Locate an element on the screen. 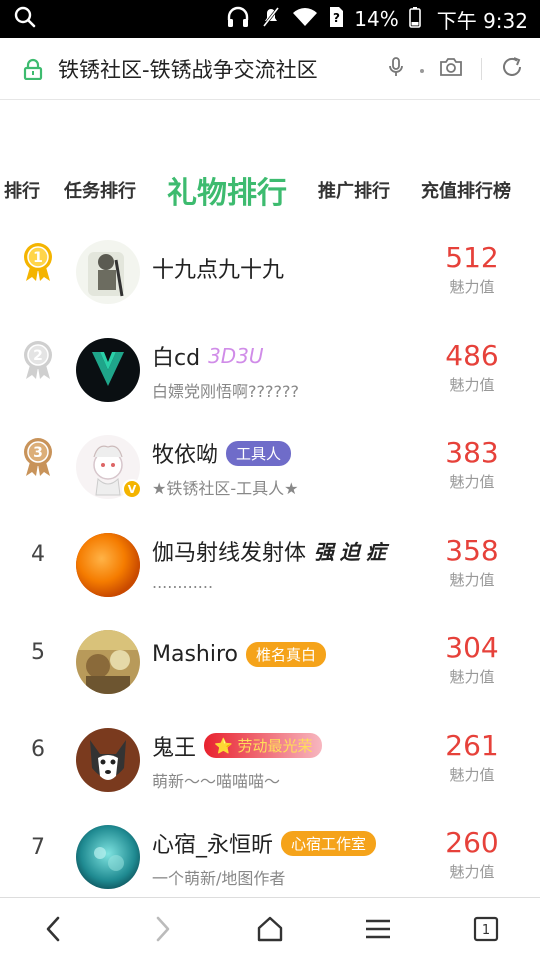 The height and width of the screenshot is (960, 540). charm-score: 304 魅力值 is located at coordinates (472, 659).